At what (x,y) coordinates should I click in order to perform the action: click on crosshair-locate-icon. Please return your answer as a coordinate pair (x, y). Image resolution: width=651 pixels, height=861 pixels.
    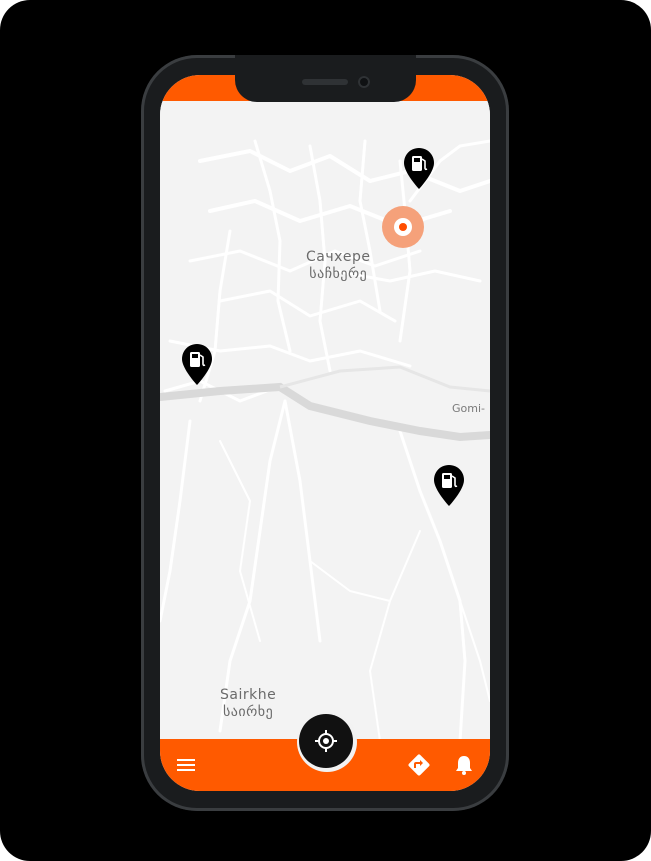
    Looking at the image, I should click on (326, 741).